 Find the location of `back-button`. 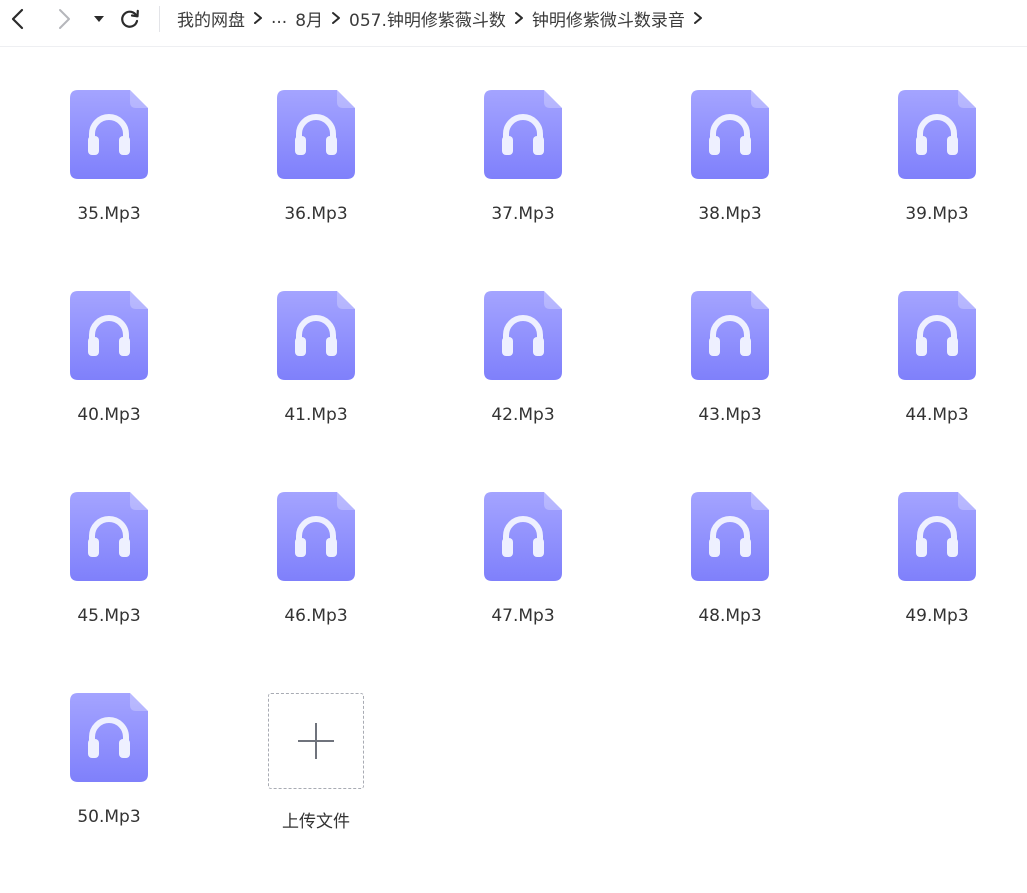

back-button is located at coordinates (18, 19).